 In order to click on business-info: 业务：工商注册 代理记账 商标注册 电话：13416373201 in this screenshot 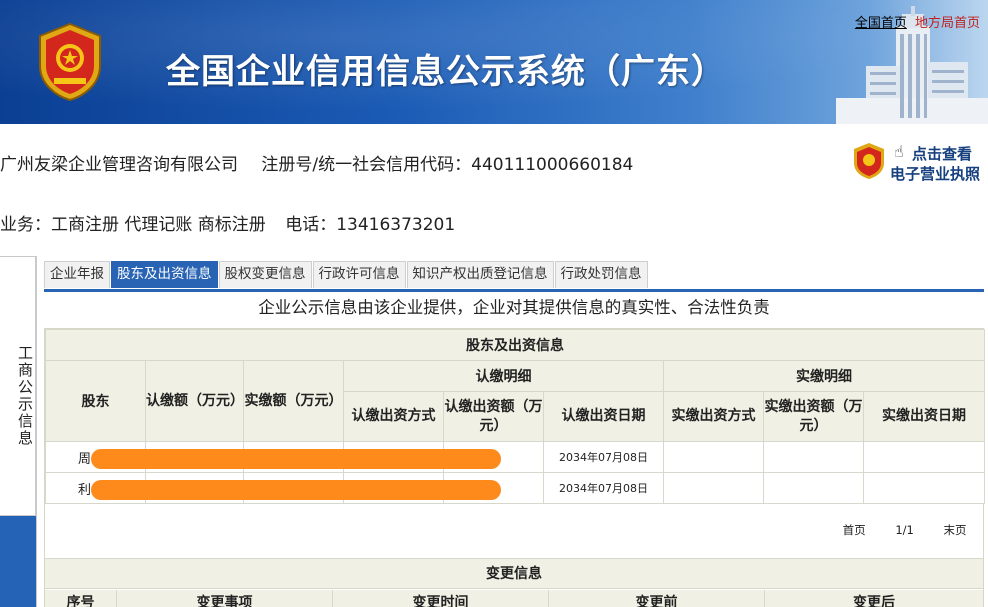, I will do `click(227, 222)`.